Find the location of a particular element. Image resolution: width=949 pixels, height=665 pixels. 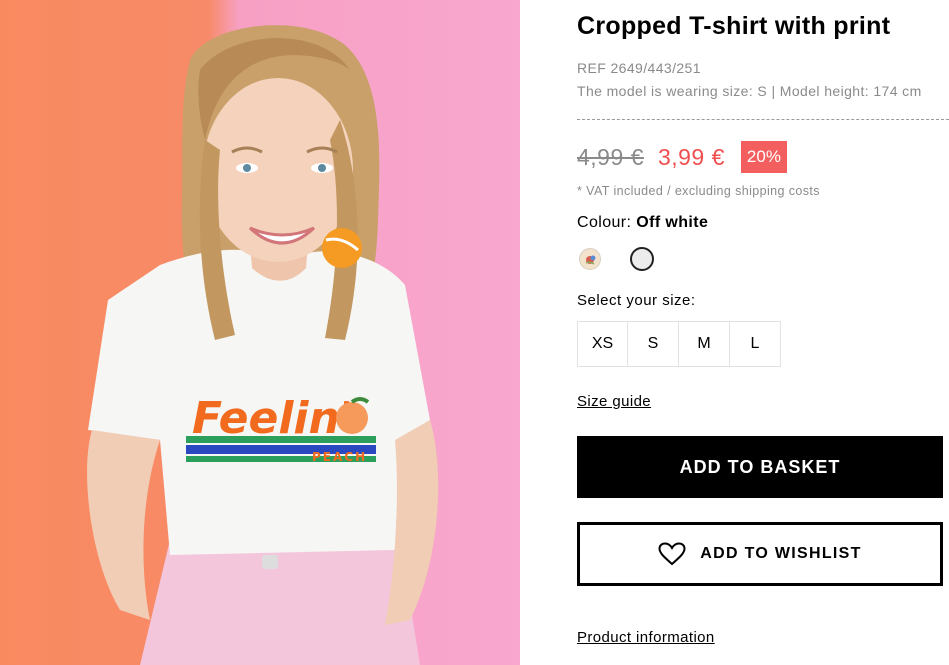

off-white-swatch-icon is located at coordinates (642, 259).